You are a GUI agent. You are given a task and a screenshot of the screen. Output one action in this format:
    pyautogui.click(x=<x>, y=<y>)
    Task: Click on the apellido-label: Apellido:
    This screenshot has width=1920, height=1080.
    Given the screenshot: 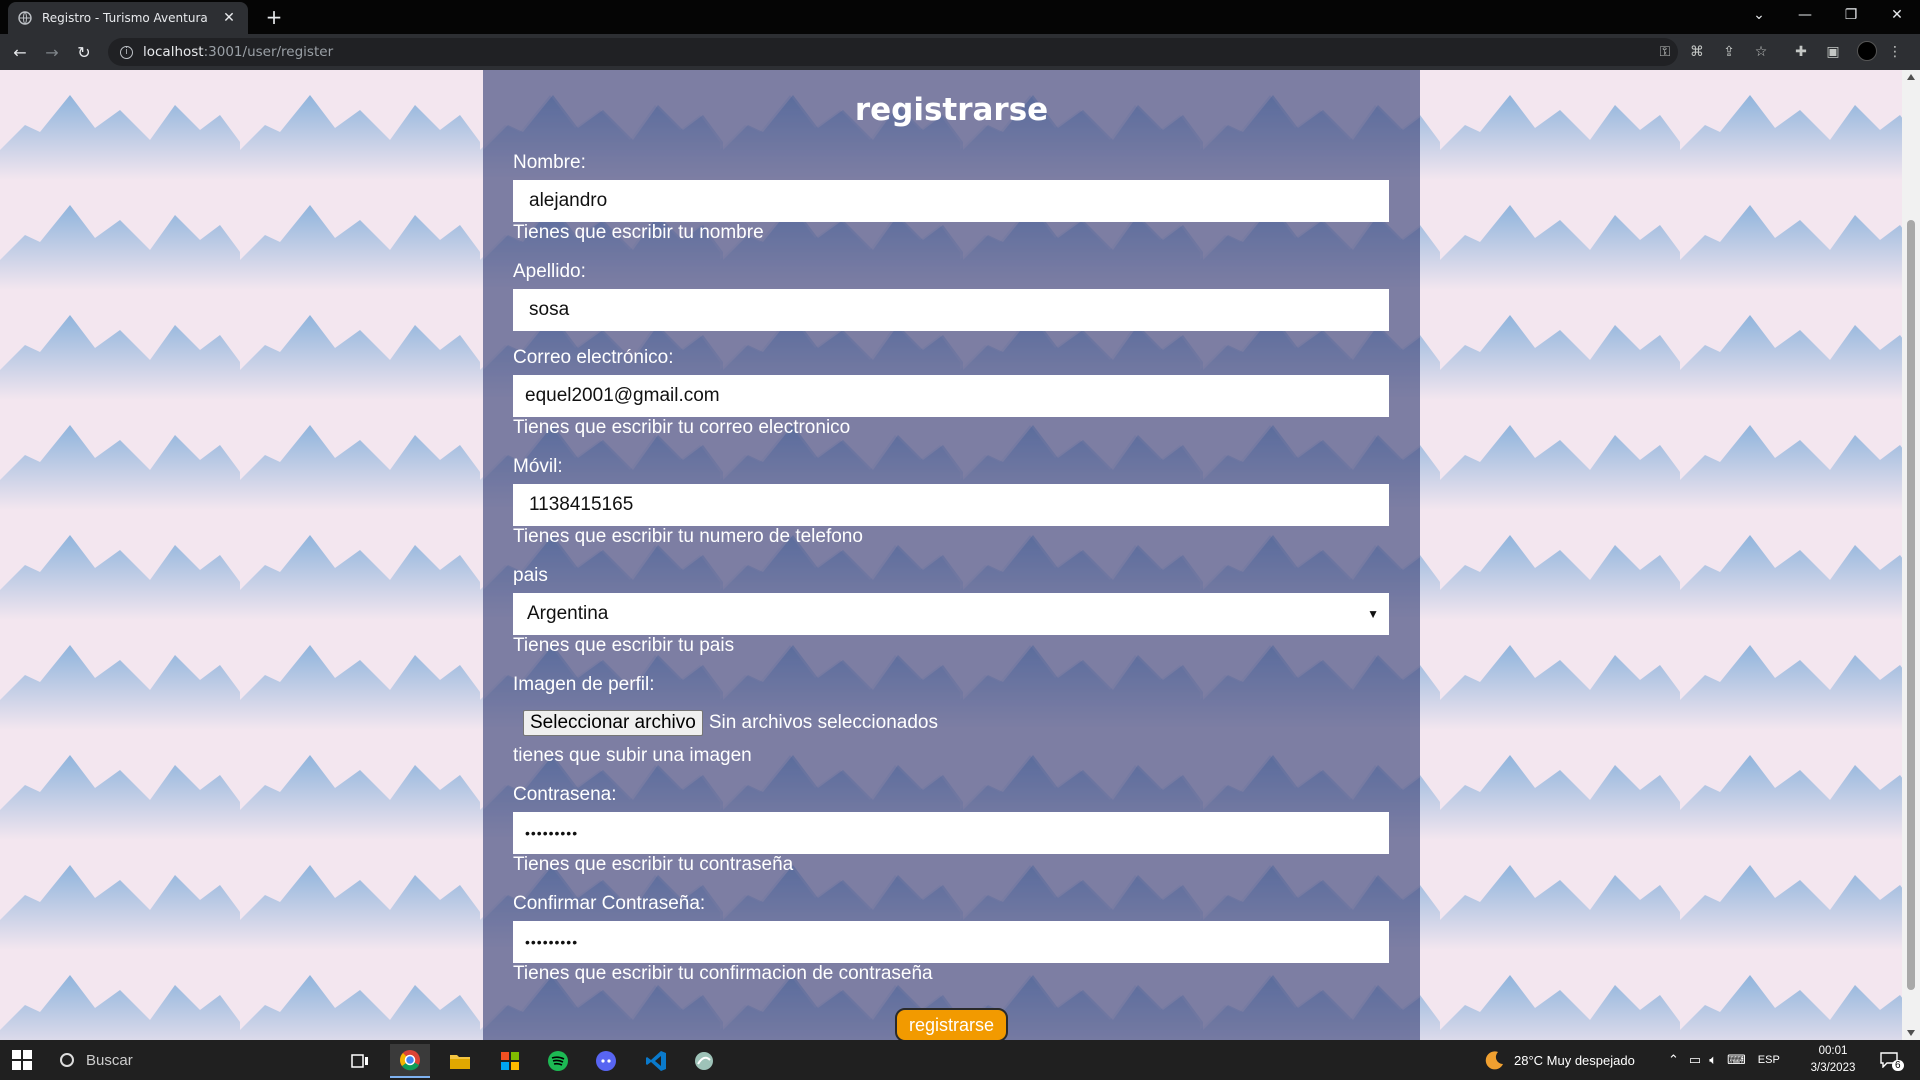 What is the action you would take?
    pyautogui.click(x=549, y=271)
    